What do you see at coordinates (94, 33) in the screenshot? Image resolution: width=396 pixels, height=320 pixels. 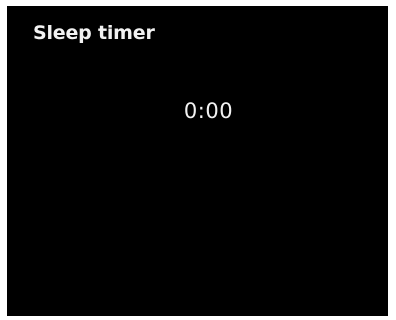 I see `page-title: Sleep timer` at bounding box center [94, 33].